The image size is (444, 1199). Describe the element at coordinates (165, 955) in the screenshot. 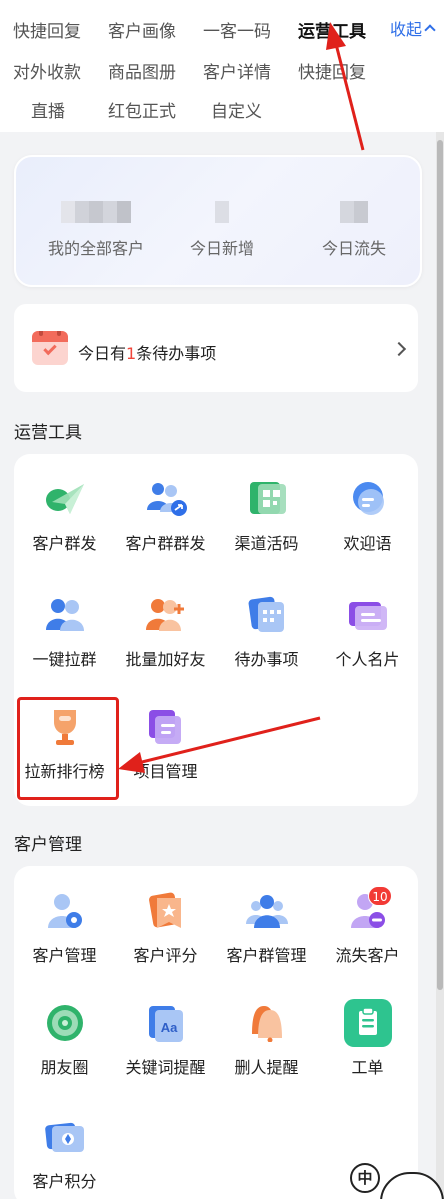

I see `tool-label: 客户评分` at that location.